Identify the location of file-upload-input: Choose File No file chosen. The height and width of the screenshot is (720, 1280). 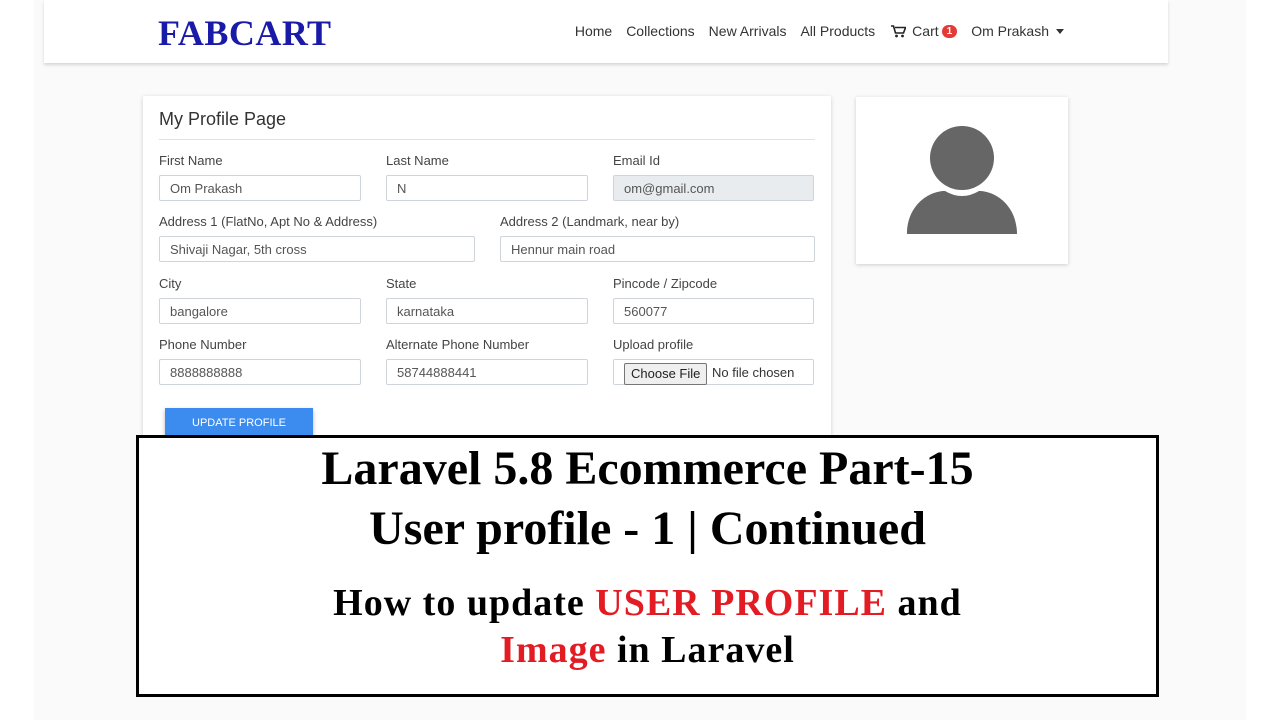
(713, 372).